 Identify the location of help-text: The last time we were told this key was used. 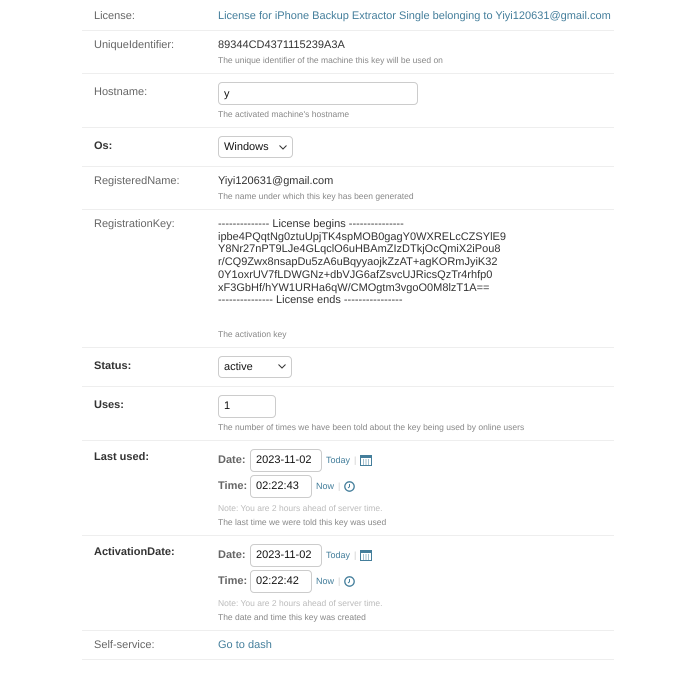
(302, 521).